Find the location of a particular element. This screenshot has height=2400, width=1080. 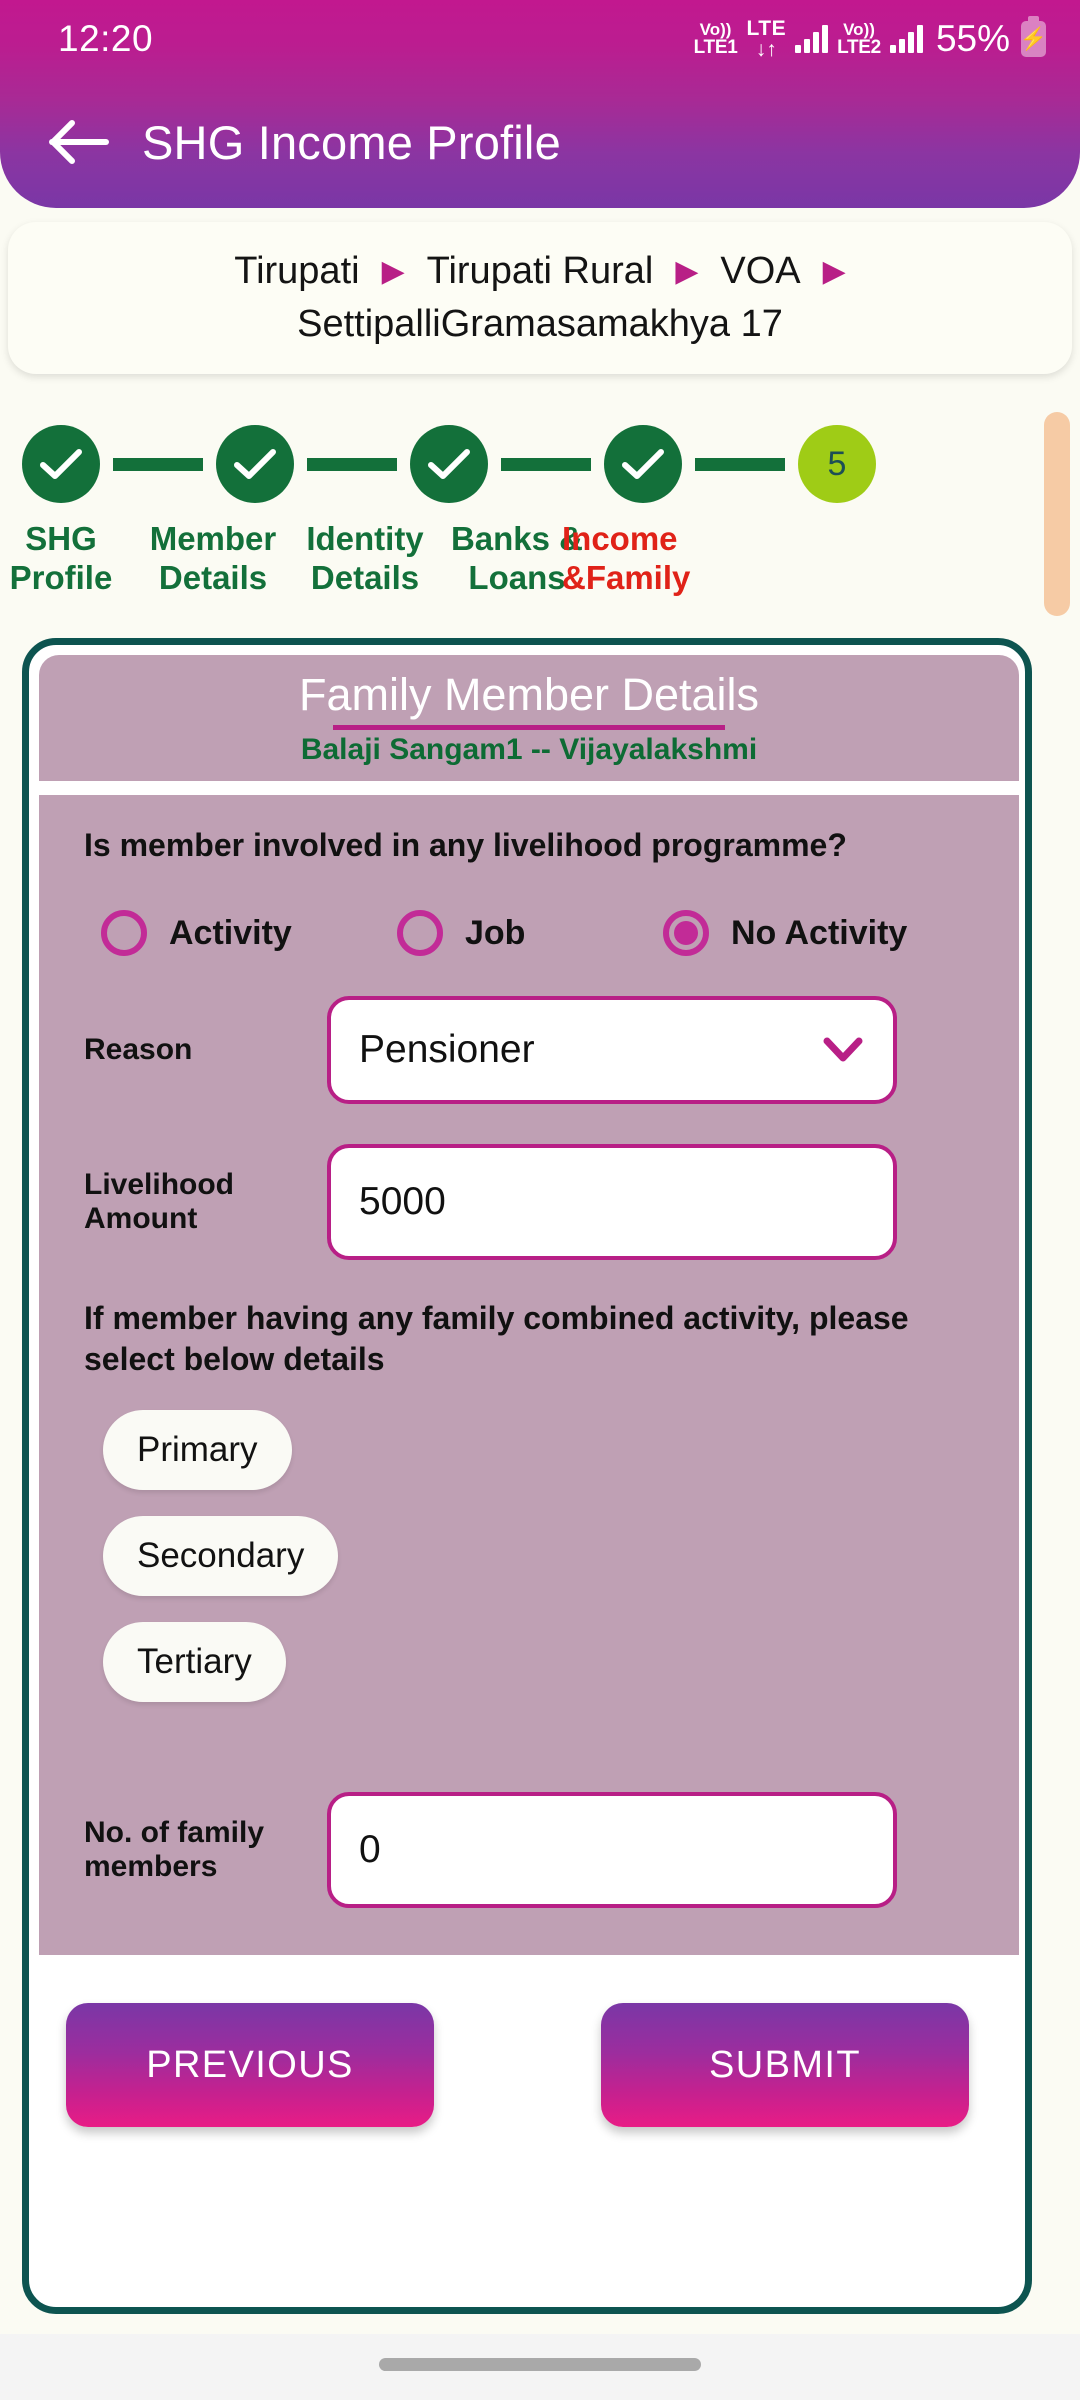

previous-button: PREVIOUS is located at coordinates (250, 2065).